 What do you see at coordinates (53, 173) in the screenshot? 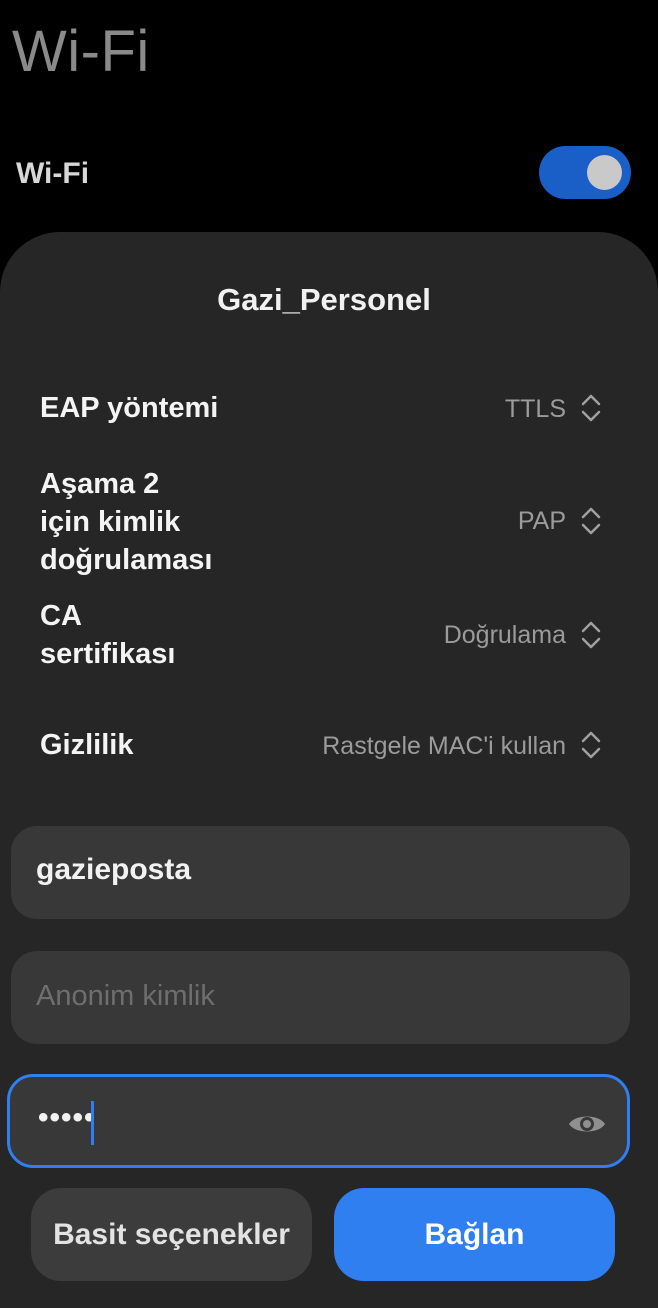
I see `wifi-toggle-label: Wi-Fi` at bounding box center [53, 173].